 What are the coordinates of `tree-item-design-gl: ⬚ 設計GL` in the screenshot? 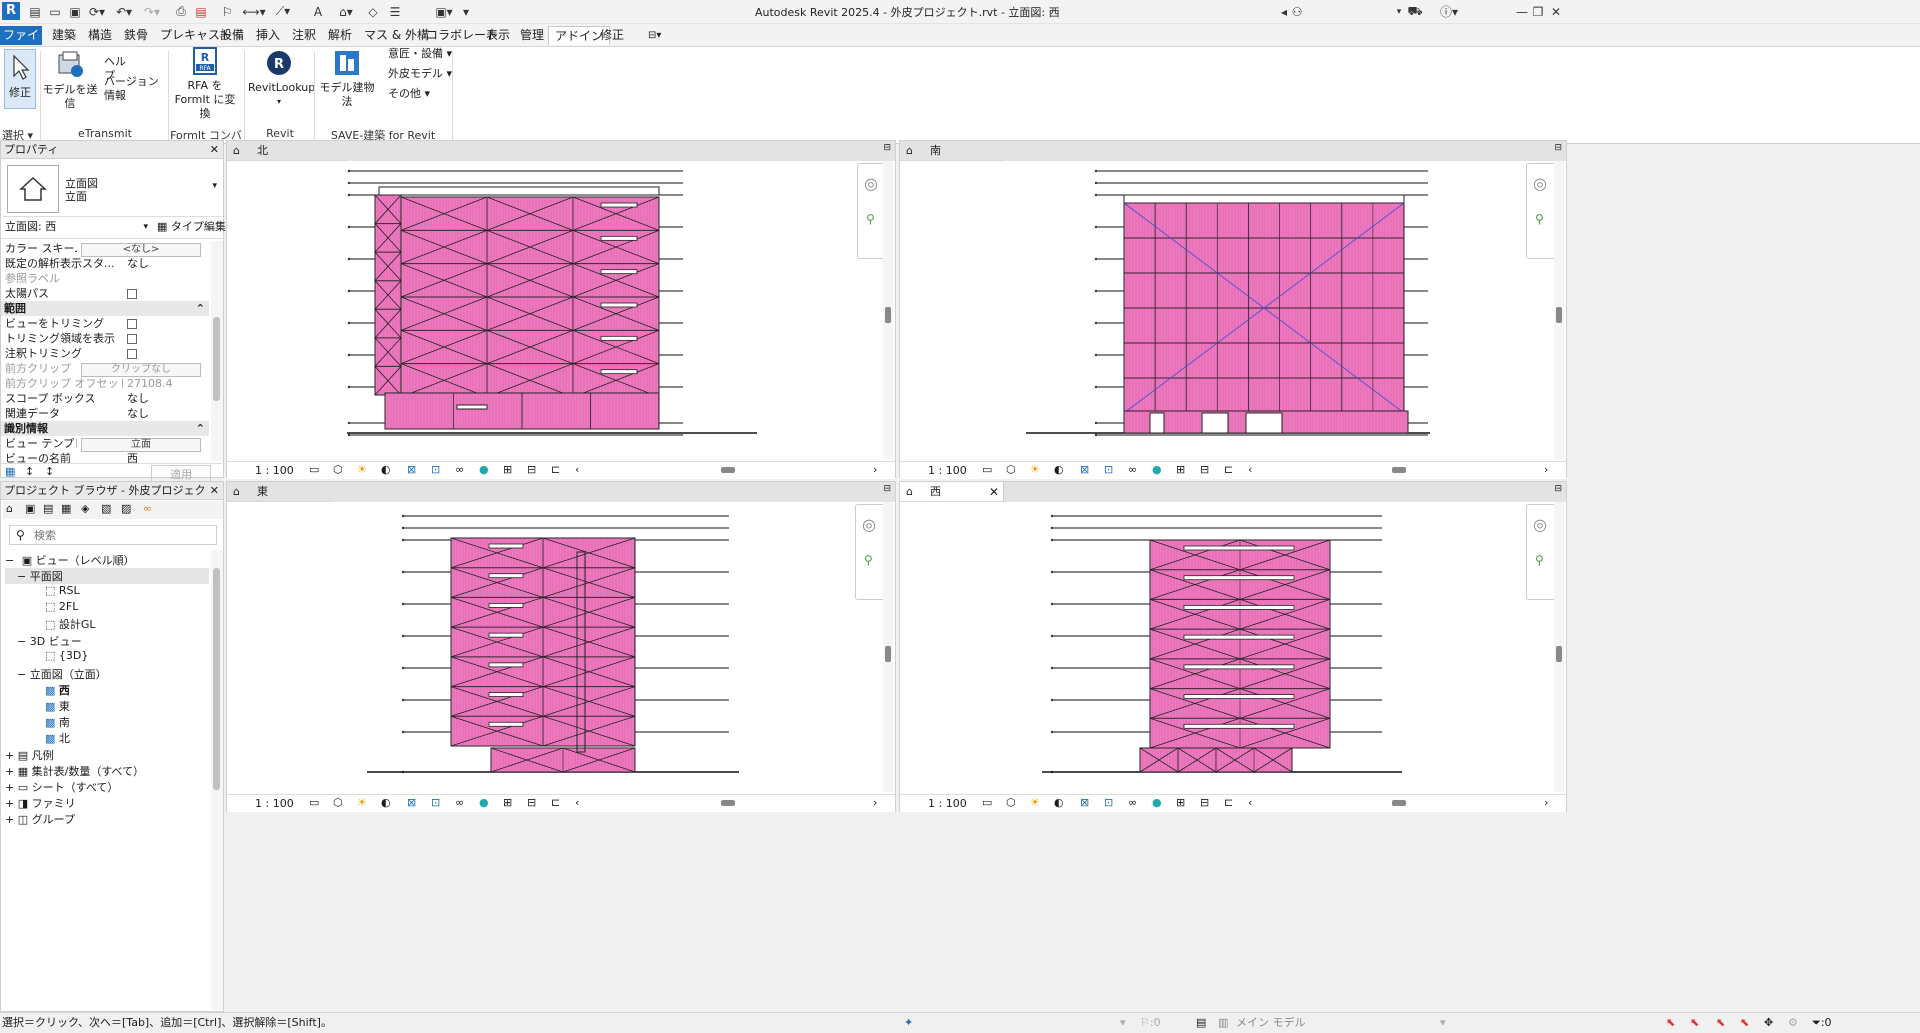 It's located at (70, 624).